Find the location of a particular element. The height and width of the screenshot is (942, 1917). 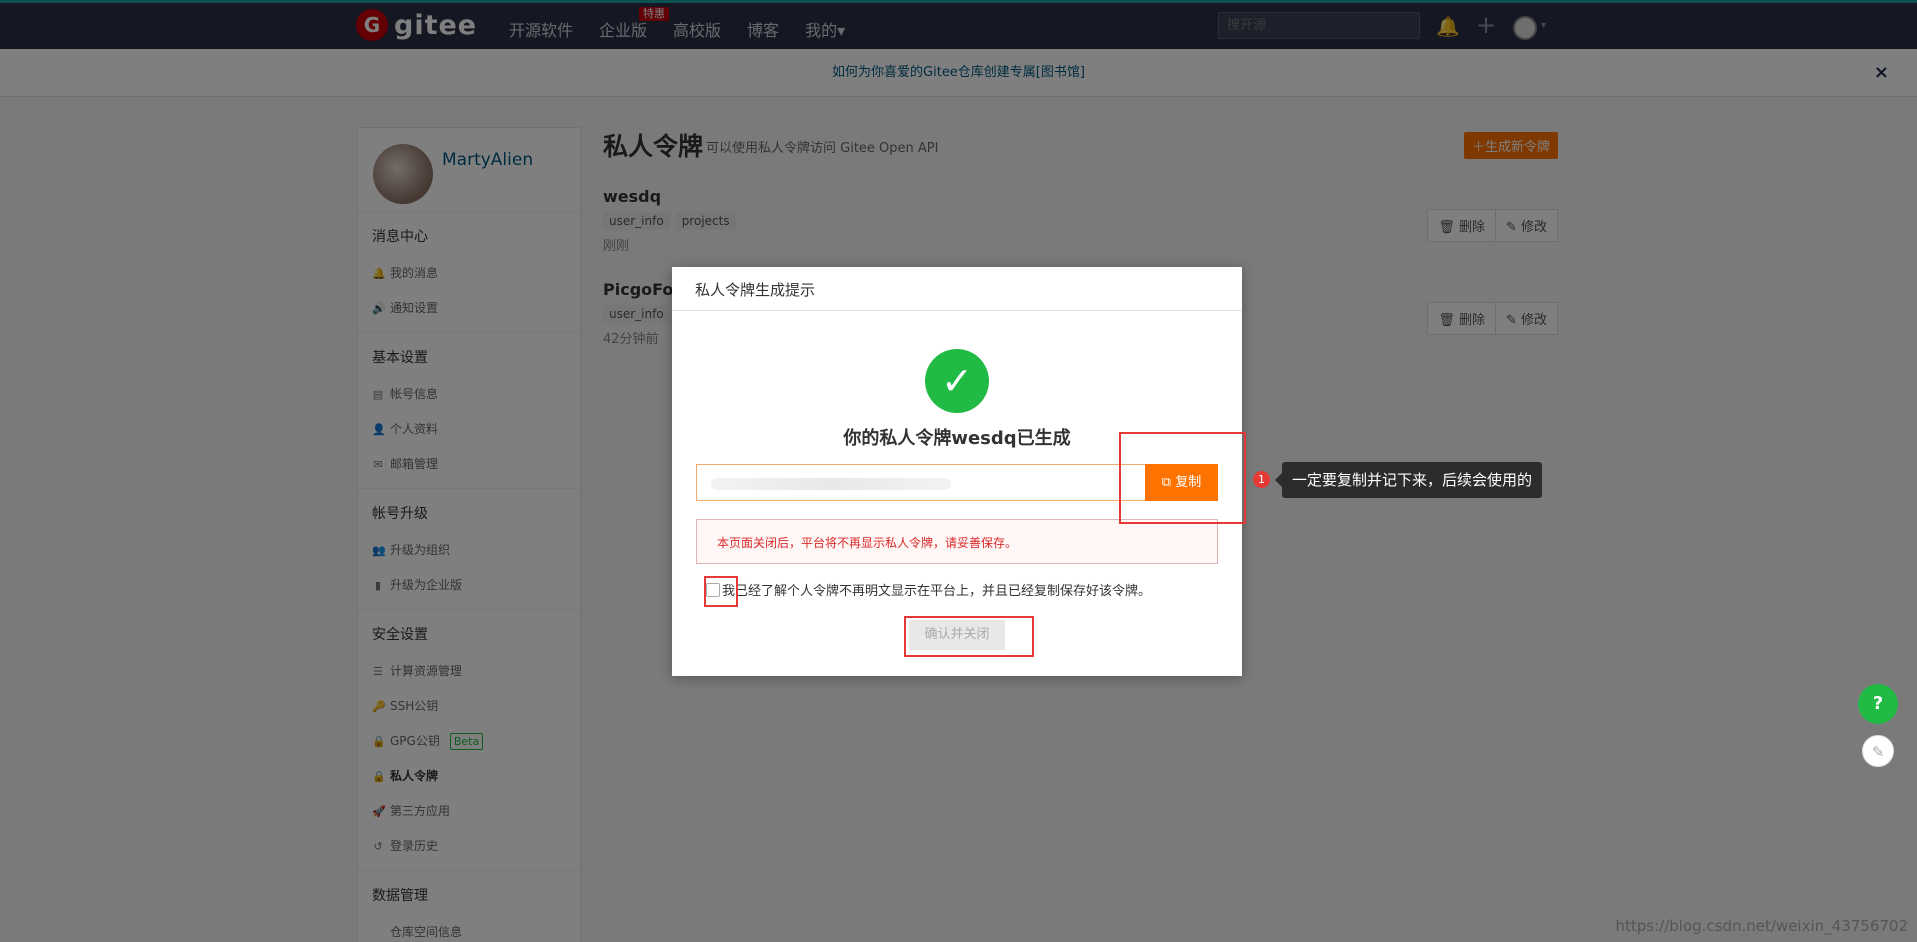

token-value-field is located at coordinates (923, 482).